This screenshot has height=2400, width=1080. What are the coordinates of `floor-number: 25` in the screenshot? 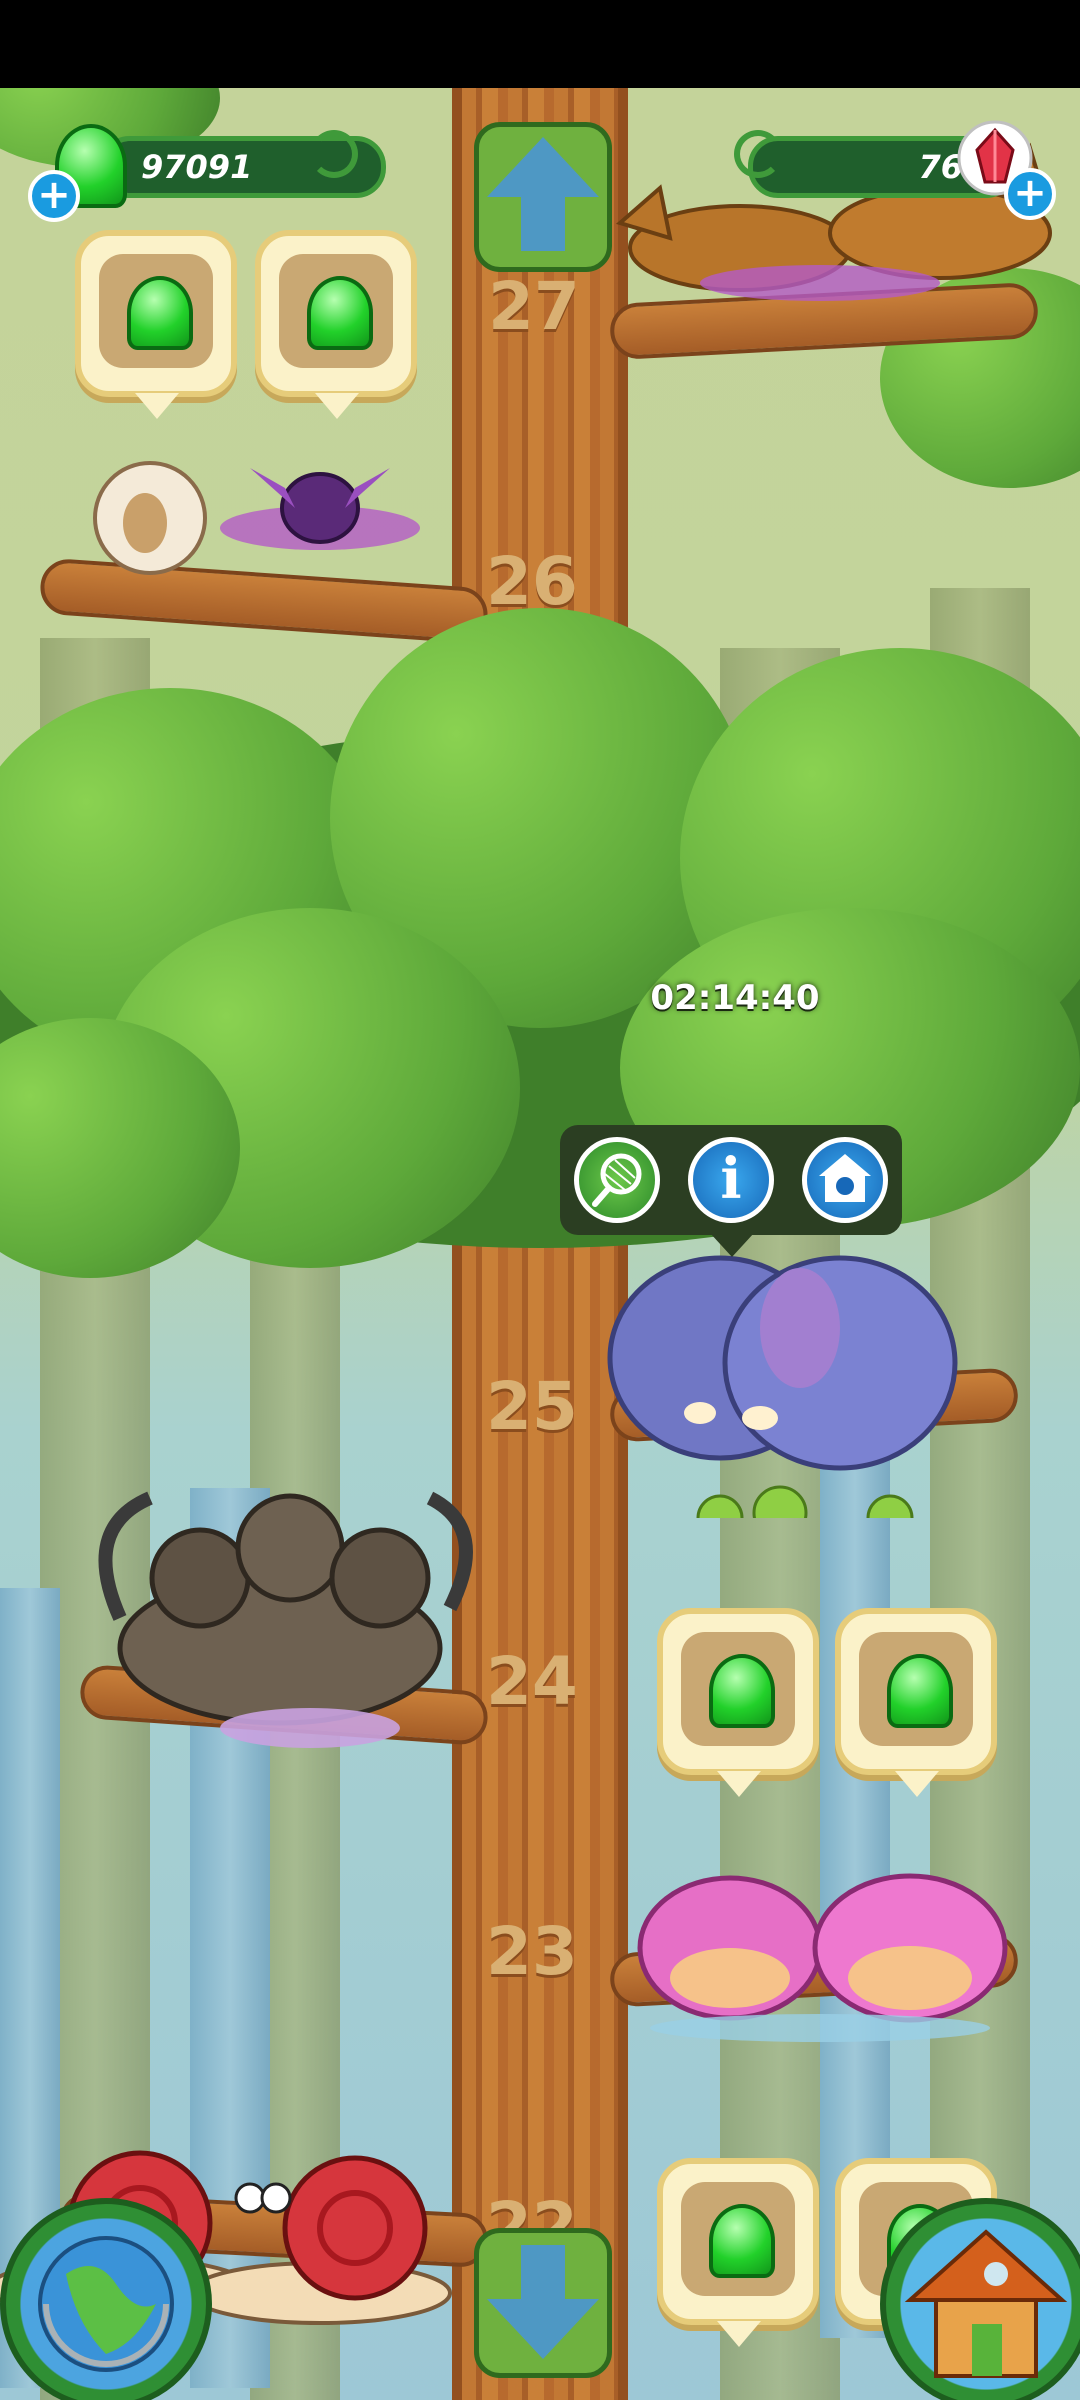 It's located at (532, 1406).